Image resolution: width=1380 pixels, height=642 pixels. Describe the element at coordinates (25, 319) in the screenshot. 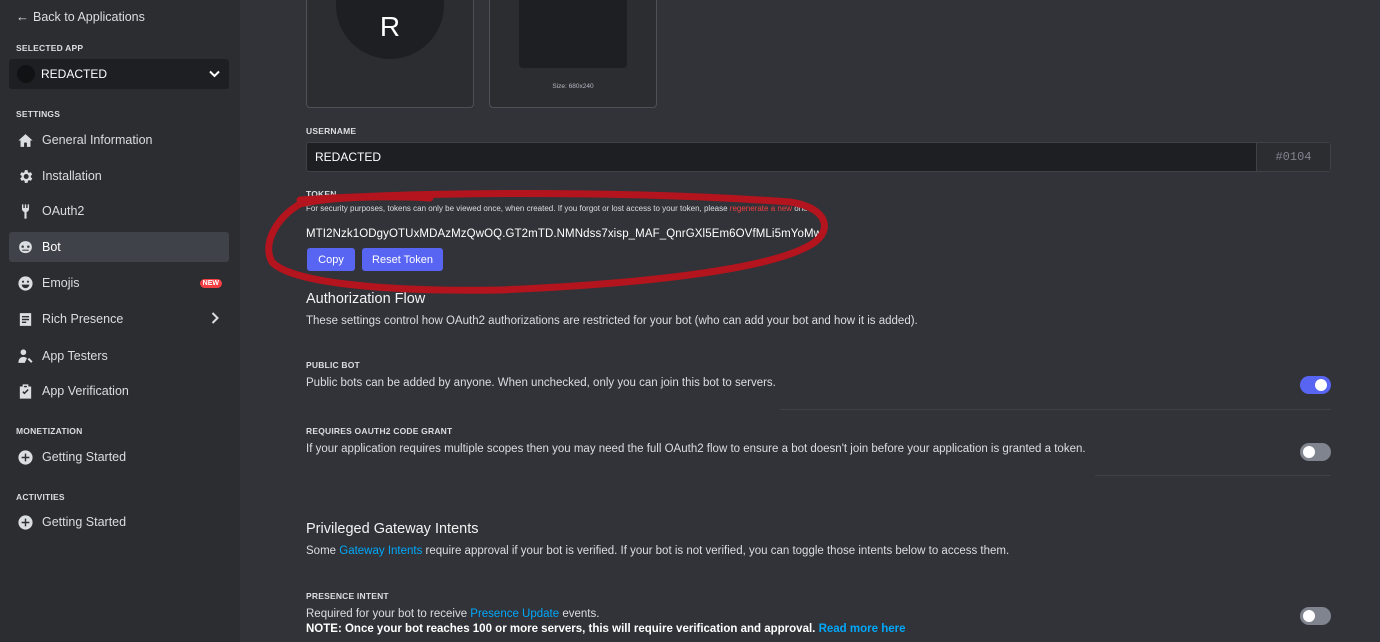

I see `document-icon` at that location.